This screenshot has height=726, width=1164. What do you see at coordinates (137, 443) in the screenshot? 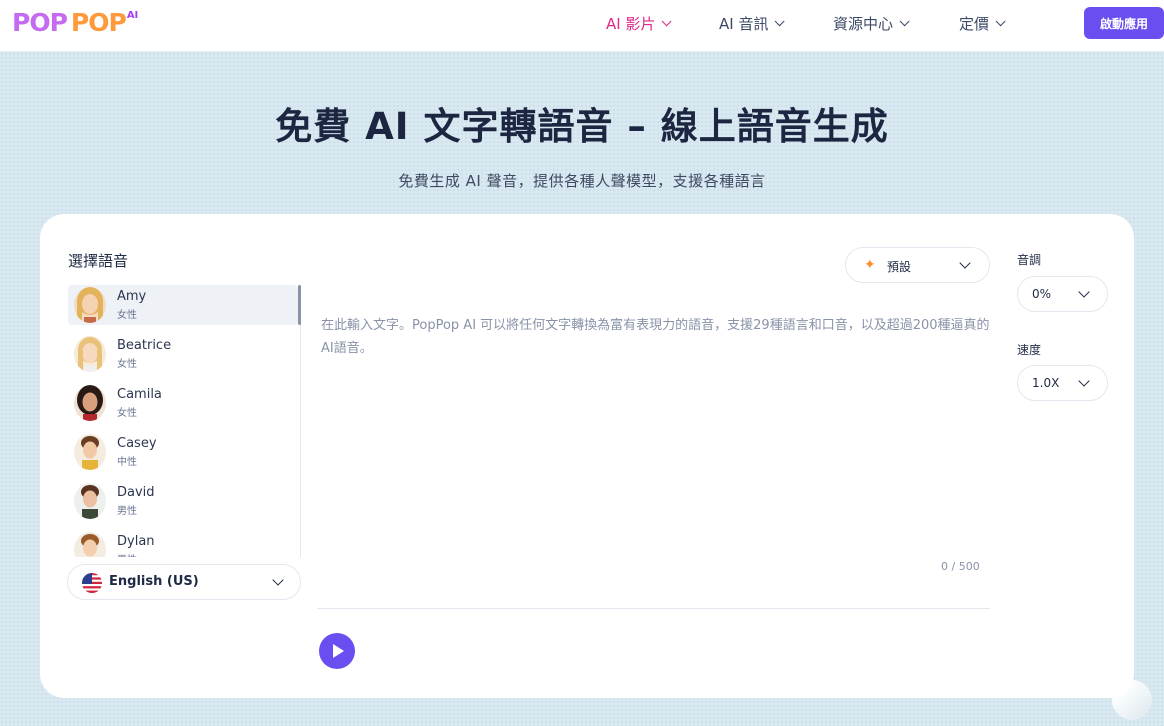
I see `voice-name: Casey` at bounding box center [137, 443].